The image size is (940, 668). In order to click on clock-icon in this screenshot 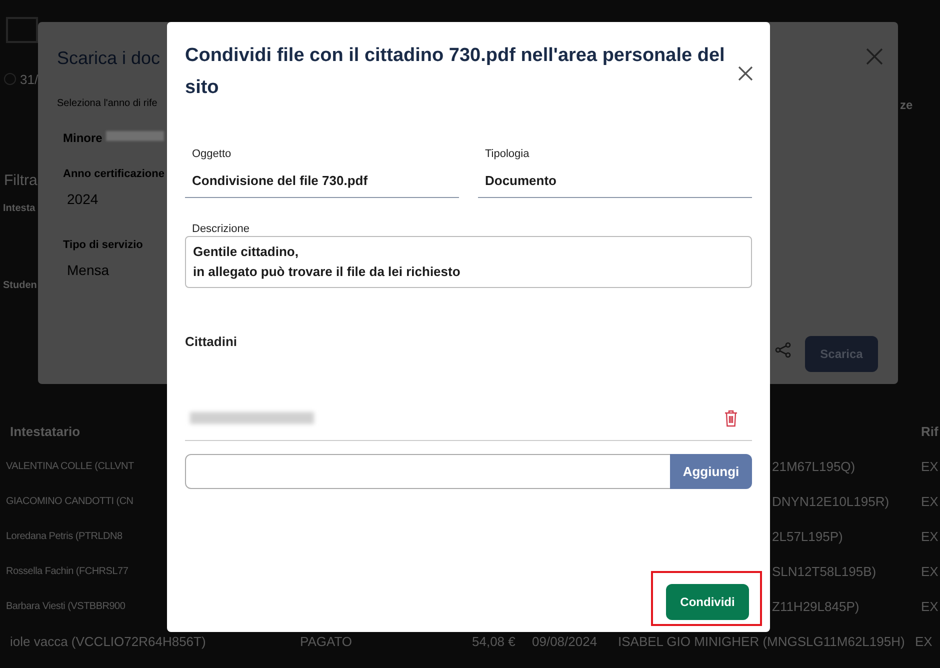, I will do `click(10, 79)`.